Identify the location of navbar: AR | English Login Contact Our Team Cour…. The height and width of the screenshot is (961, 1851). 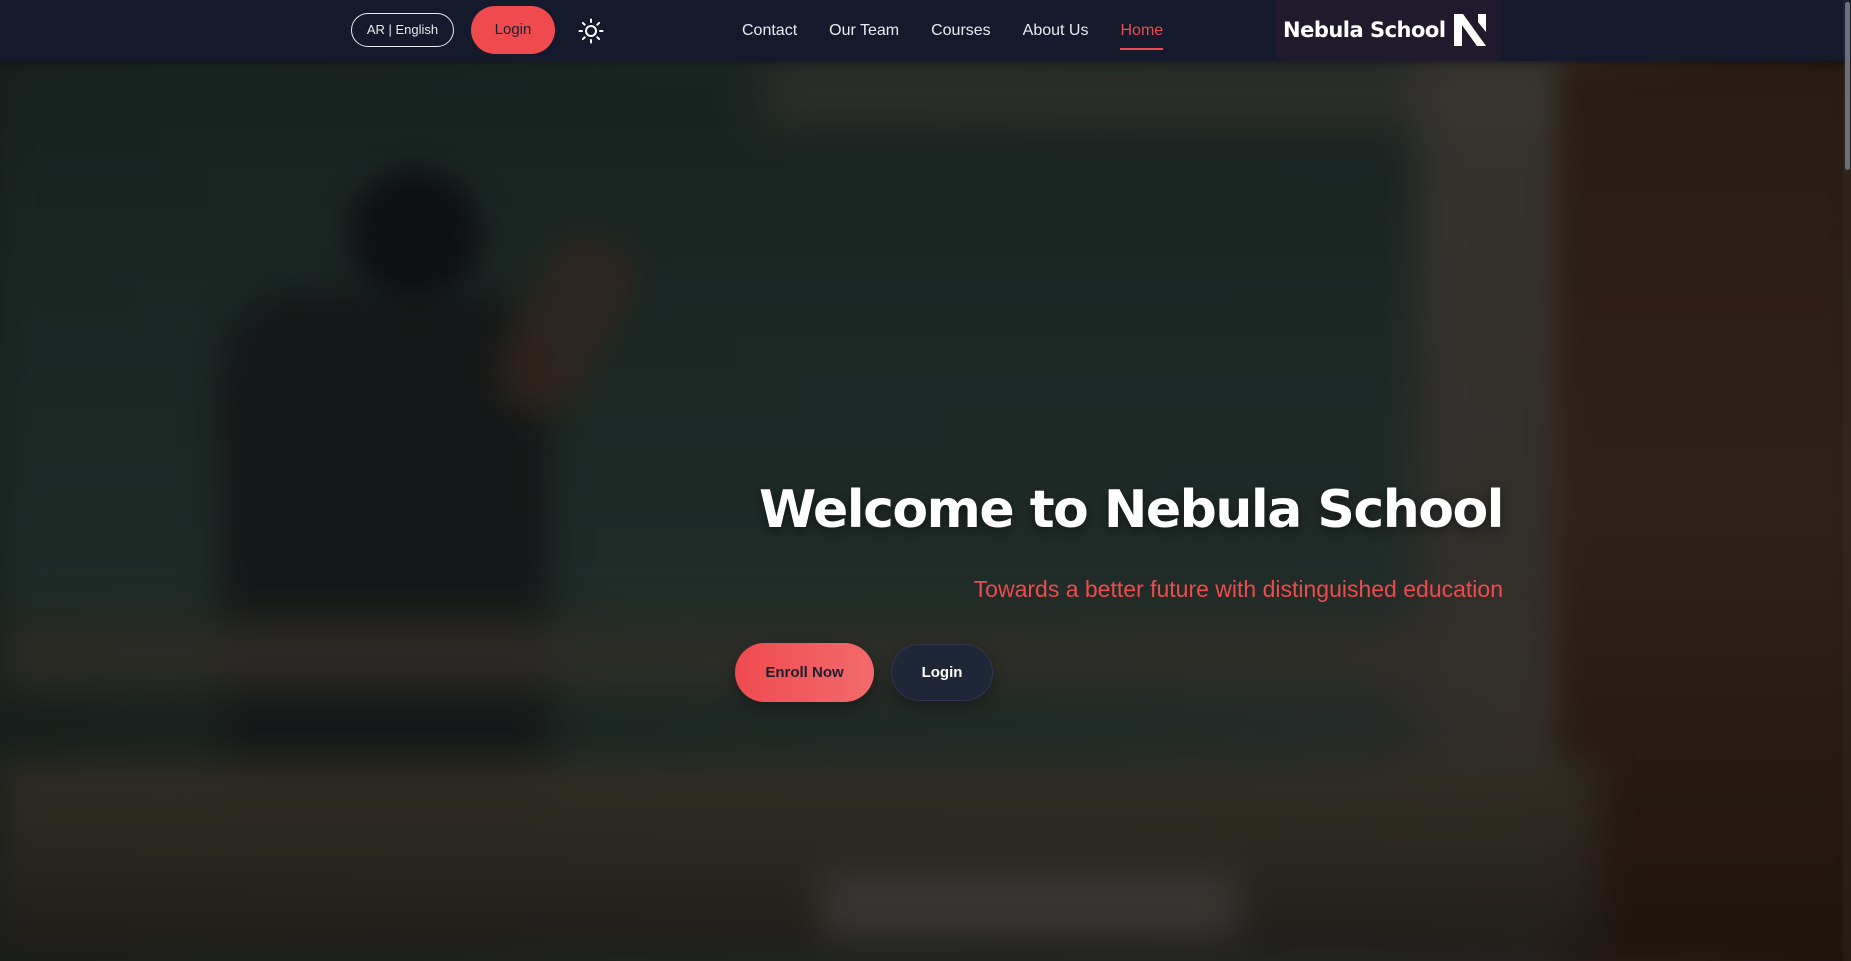
(925, 30).